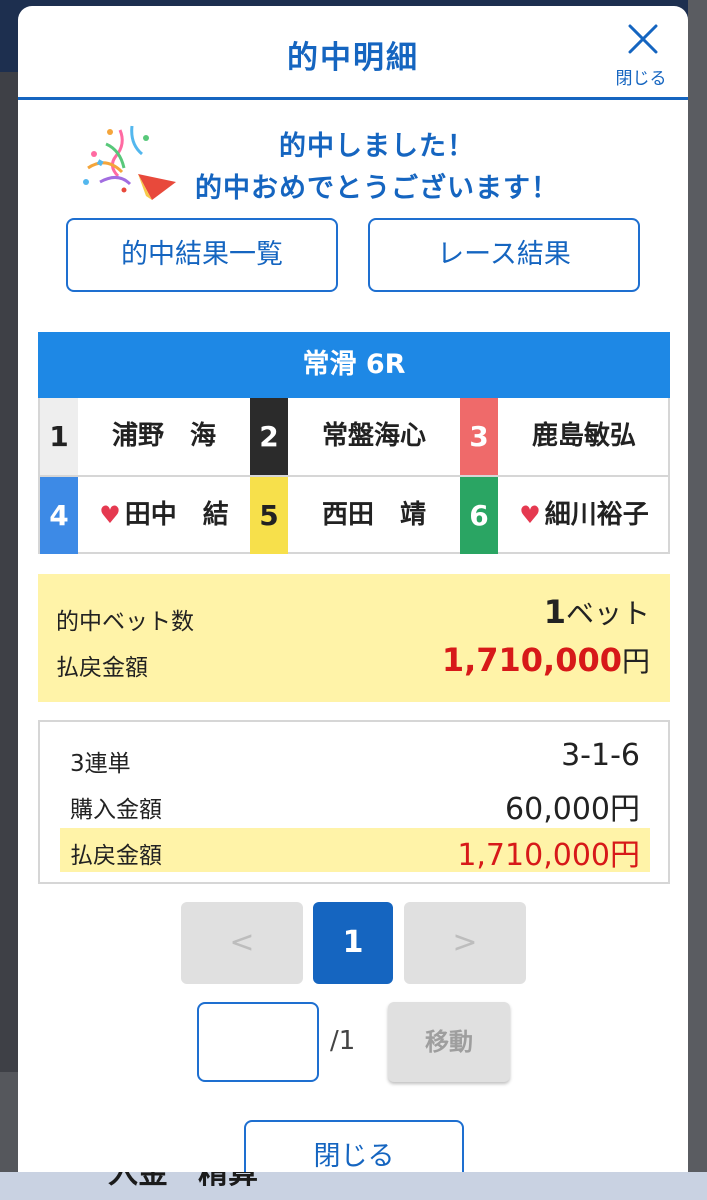  What do you see at coordinates (355, 758) in the screenshot?
I see `bet-type-row: 3連単 3-1-6` at bounding box center [355, 758].